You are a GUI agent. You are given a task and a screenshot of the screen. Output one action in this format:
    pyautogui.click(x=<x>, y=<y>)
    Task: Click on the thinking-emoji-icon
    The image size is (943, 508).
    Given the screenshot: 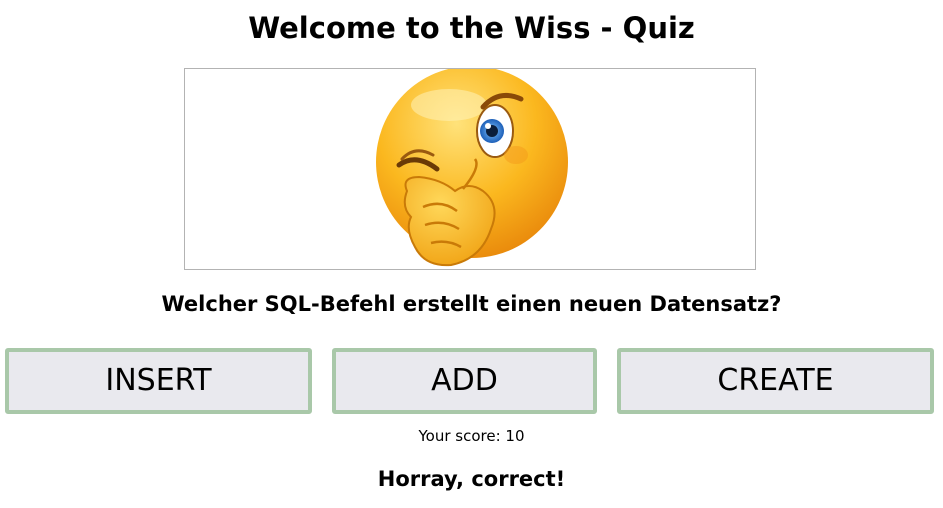 What is the action you would take?
    pyautogui.click(x=472, y=168)
    